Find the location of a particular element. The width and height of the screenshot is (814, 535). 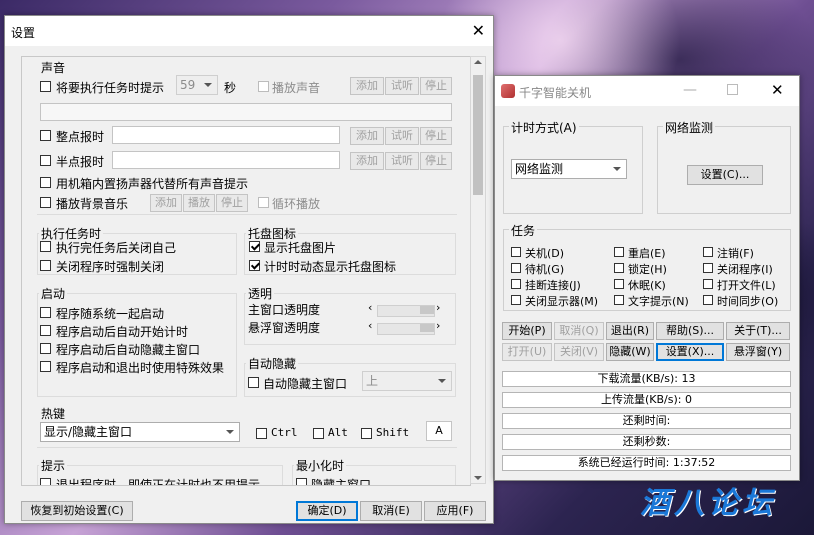

network-label: 网络监测 is located at coordinates (689, 127).